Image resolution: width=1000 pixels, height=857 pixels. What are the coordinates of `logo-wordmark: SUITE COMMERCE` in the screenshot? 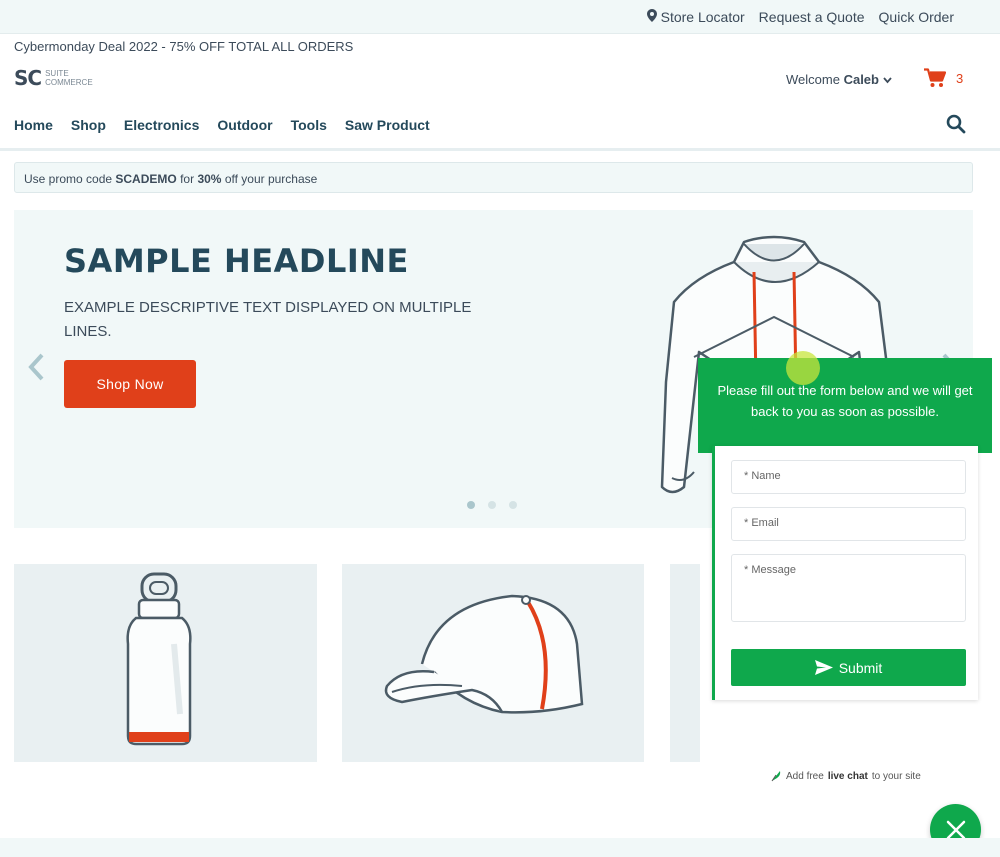 It's located at (69, 78).